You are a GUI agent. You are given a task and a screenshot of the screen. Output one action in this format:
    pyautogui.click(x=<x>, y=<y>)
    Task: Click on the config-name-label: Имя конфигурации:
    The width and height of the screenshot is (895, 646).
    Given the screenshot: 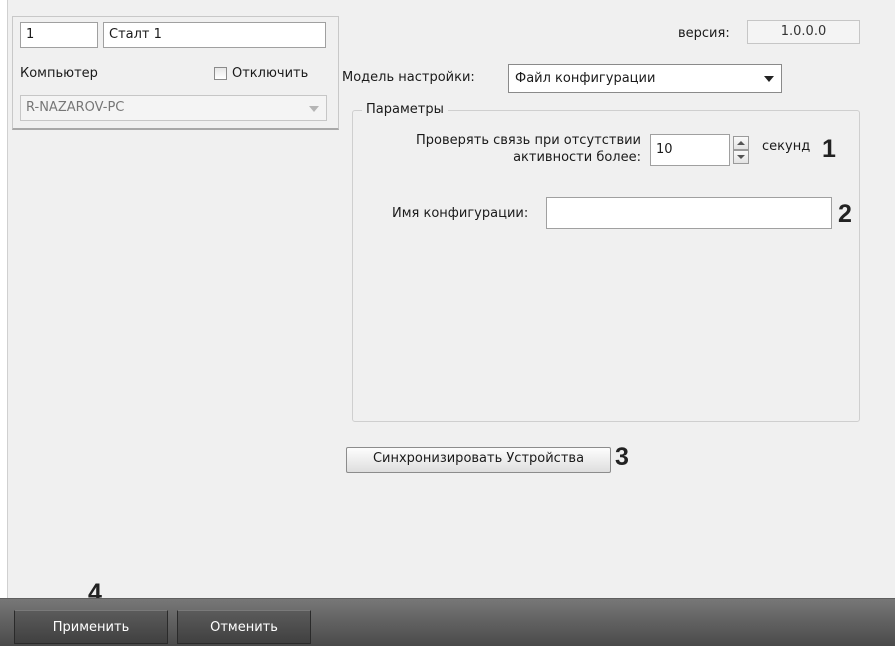 What is the action you would take?
    pyautogui.click(x=460, y=213)
    